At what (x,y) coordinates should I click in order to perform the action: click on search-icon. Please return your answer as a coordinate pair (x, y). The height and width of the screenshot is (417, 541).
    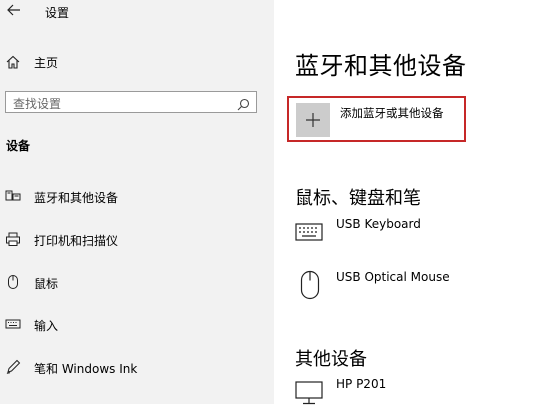
    Looking at the image, I should click on (243, 103).